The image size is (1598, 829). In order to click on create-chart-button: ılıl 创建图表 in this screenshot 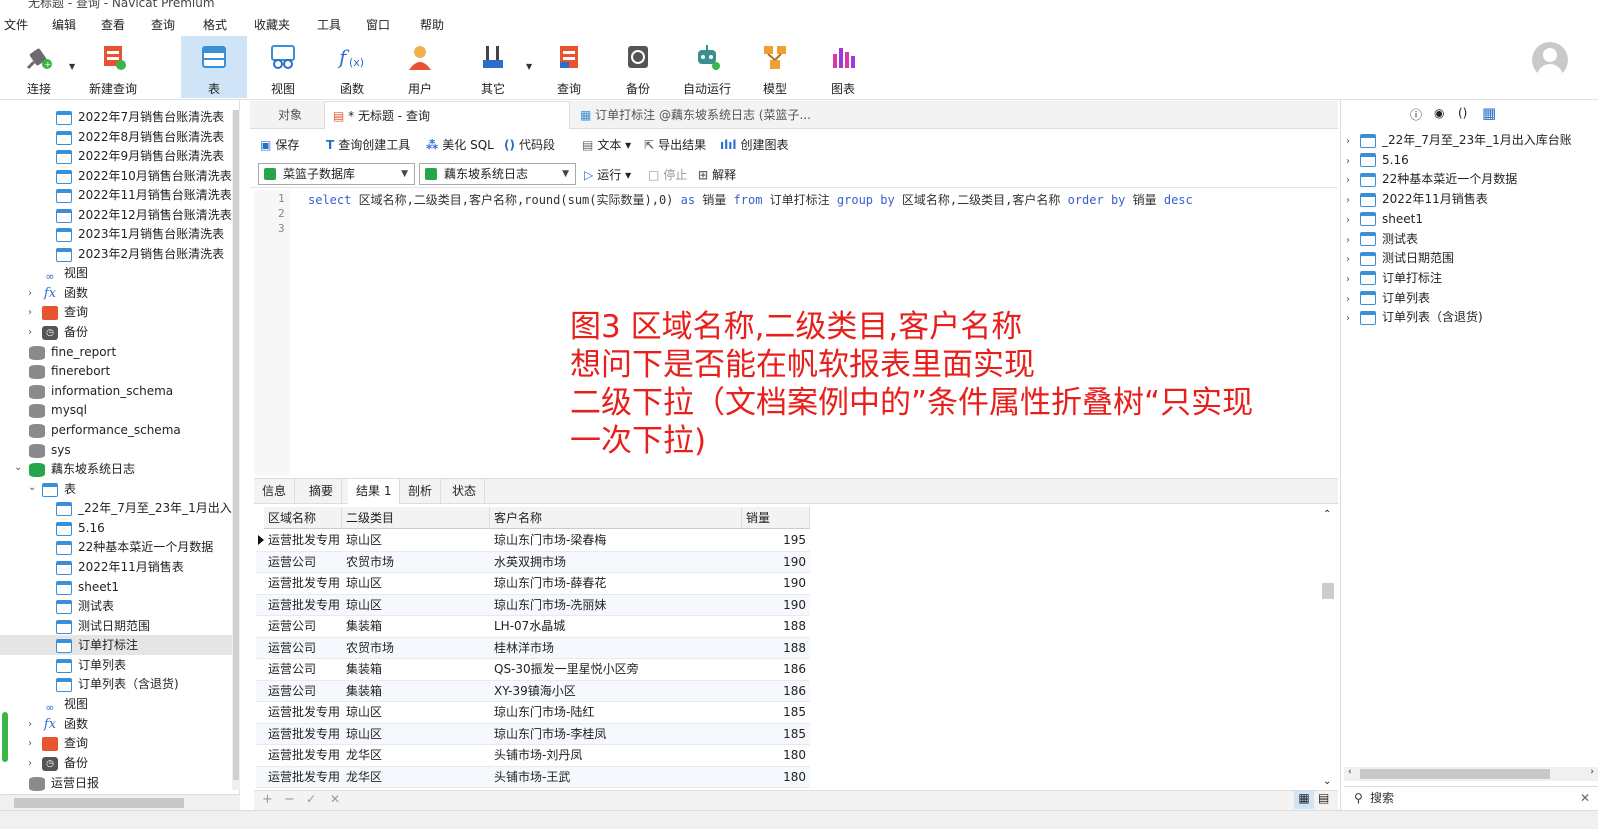, I will do `click(754, 144)`.